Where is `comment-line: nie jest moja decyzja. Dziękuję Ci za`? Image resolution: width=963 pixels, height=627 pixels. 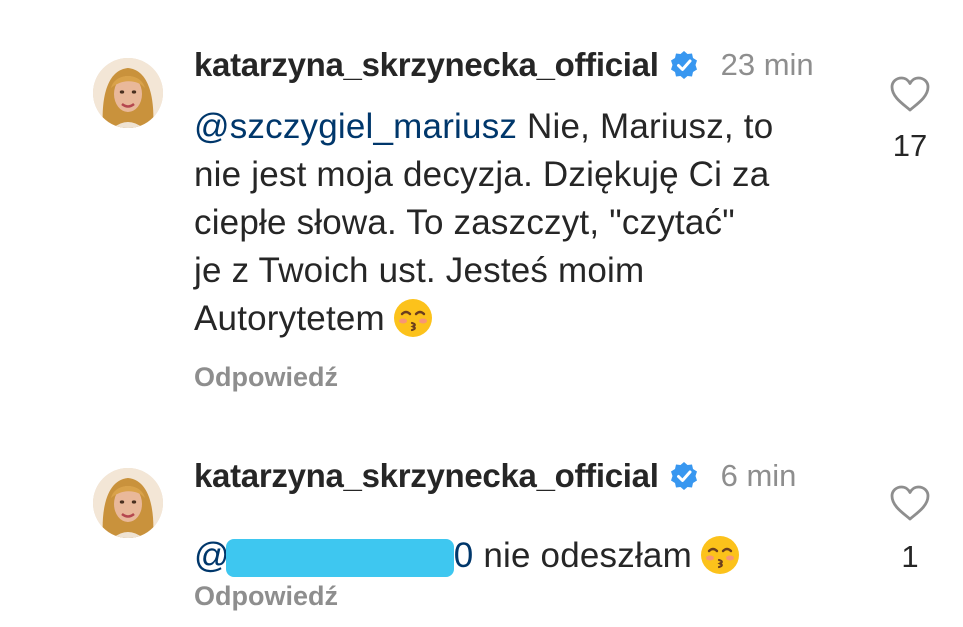 comment-line: nie jest moja decyzja. Dziękuję Ci za is located at coordinates (482, 174).